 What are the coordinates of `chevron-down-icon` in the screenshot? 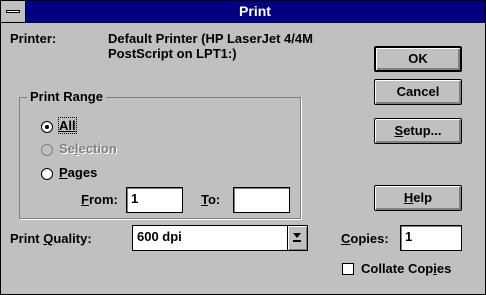 It's located at (297, 237).